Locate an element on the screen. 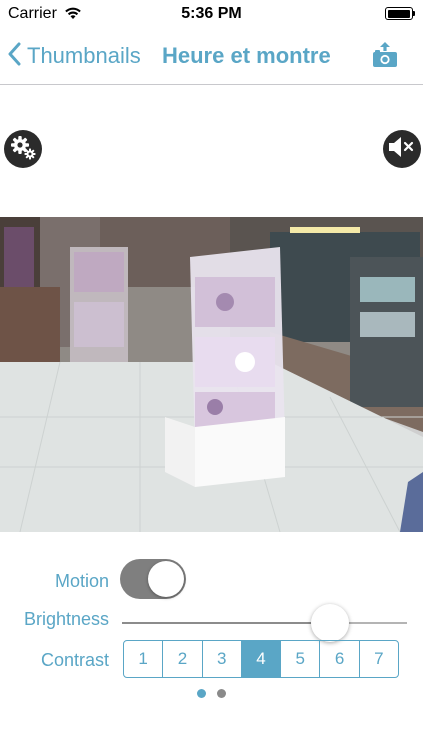 The height and width of the screenshot is (750, 423). settings-button is located at coordinates (23, 149).